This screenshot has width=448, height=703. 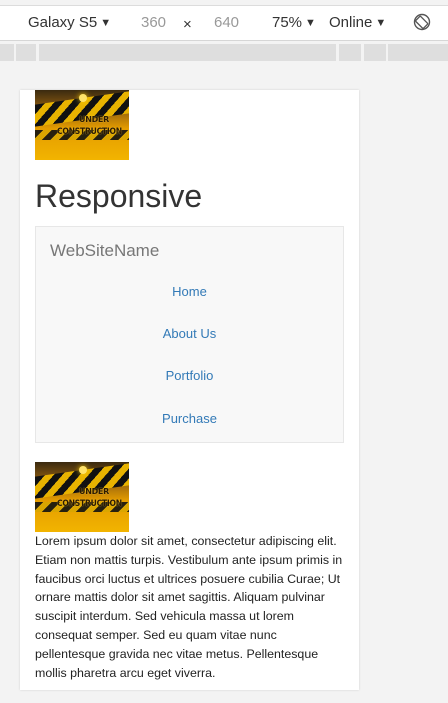 What do you see at coordinates (119, 196) in the screenshot?
I see `page-title: Responsive` at bounding box center [119, 196].